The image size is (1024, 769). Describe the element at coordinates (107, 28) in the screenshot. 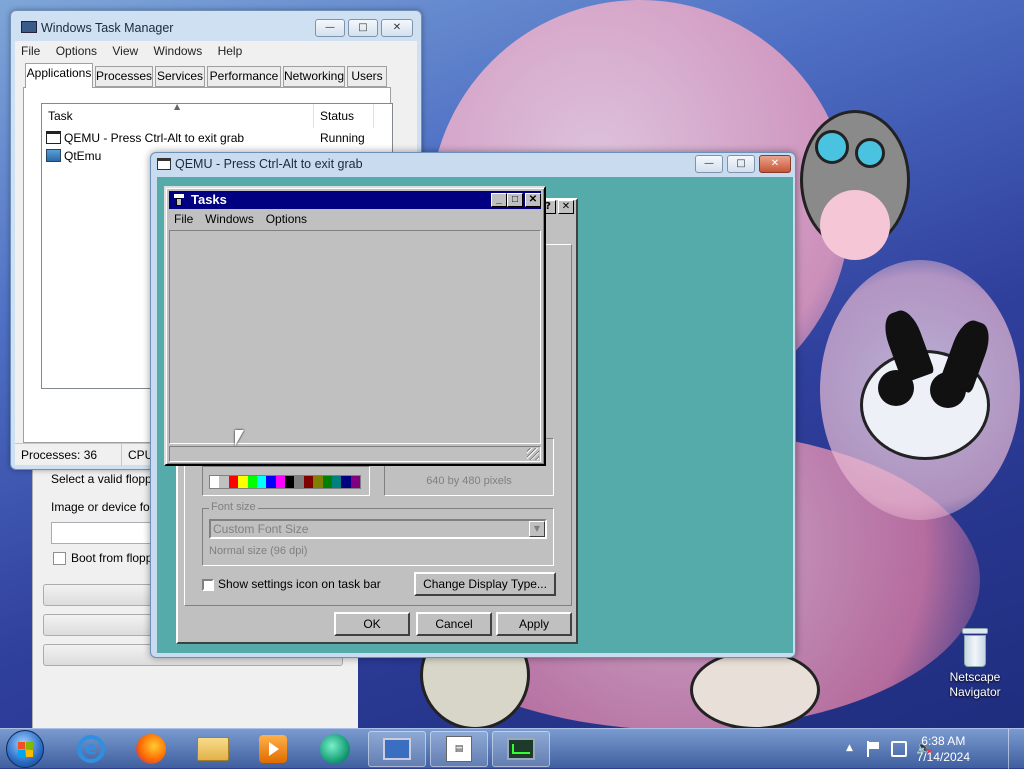

I see `window-title: Windows Task Manager` at that location.